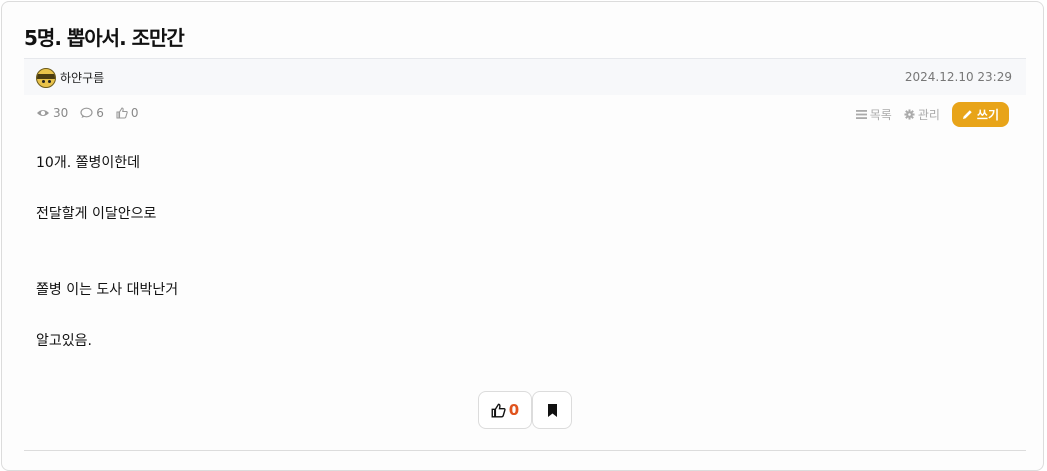 This screenshot has height=471, width=1047. What do you see at coordinates (525, 76) in the screenshot?
I see `author-bar: 하얀구름 2024.12.10 23:29` at bounding box center [525, 76].